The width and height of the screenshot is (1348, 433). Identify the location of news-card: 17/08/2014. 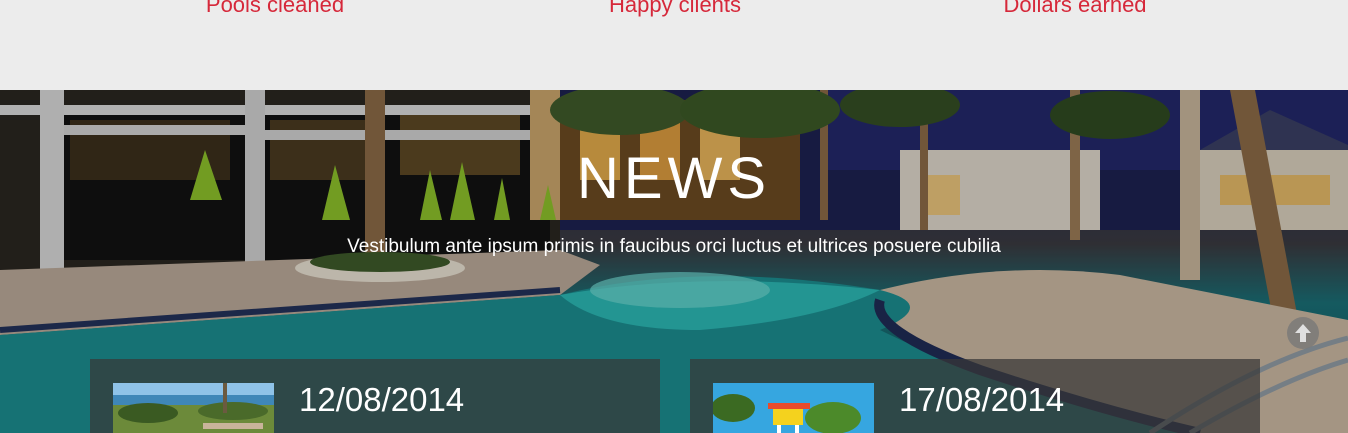
(975, 396).